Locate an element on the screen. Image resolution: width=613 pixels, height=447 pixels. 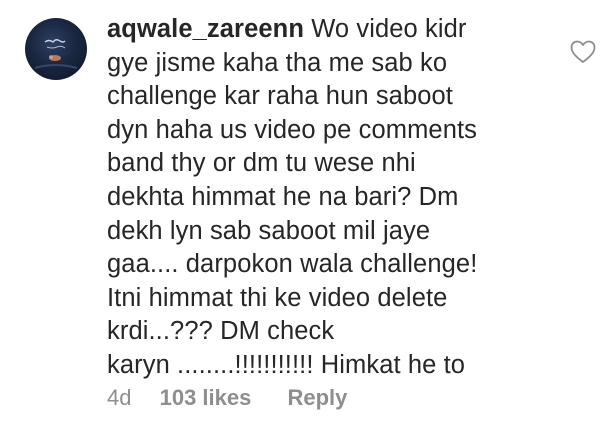
avatar is located at coordinates (56, 49).